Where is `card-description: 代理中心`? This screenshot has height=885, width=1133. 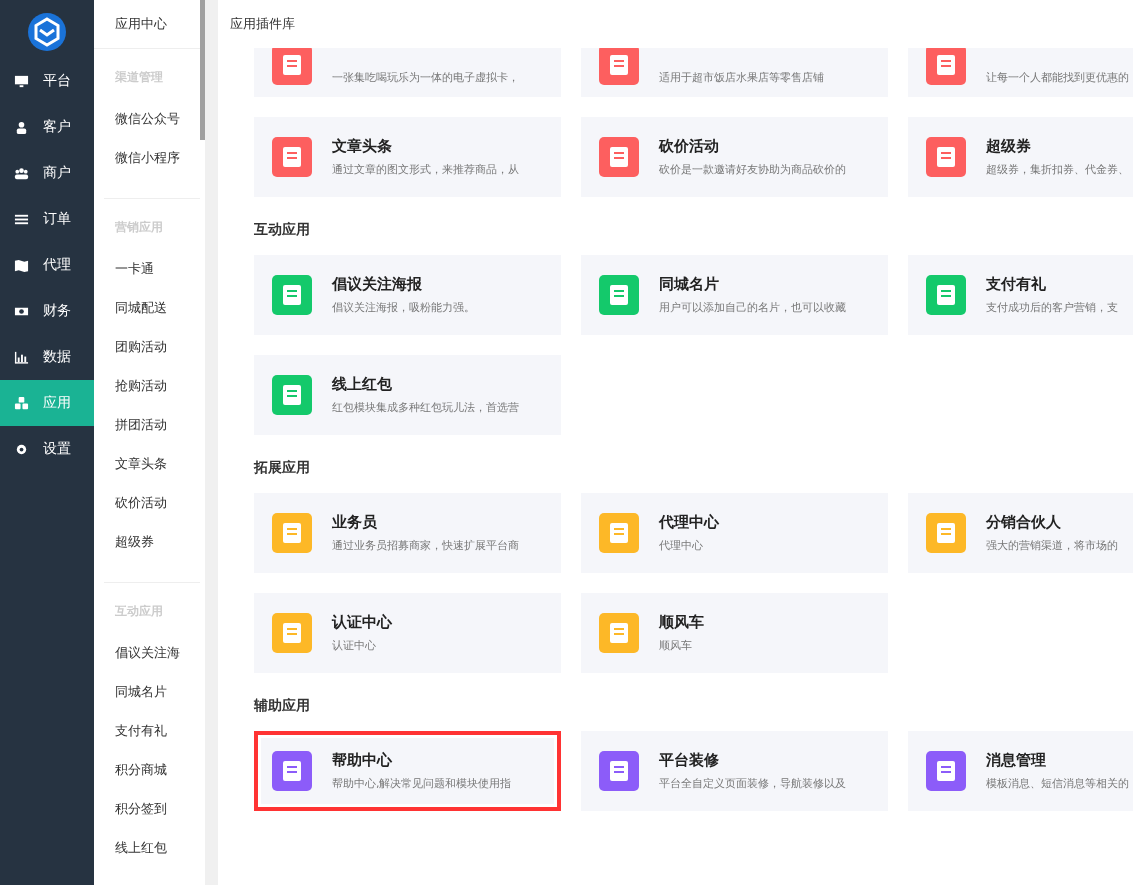
card-description: 代理中心 is located at coordinates (681, 545).